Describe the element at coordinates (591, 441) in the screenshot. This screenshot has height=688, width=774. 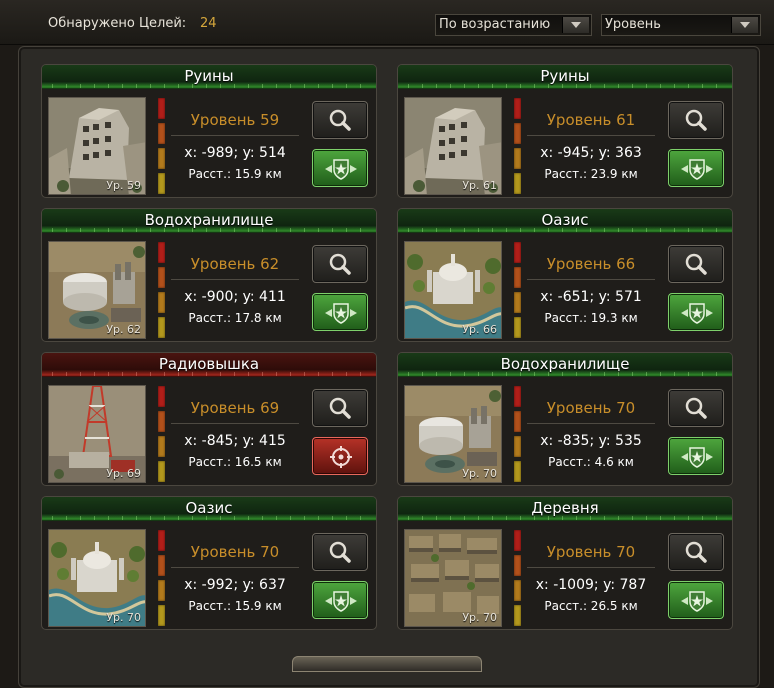
I see `target-coordinates: x: -835; y: 535` at that location.